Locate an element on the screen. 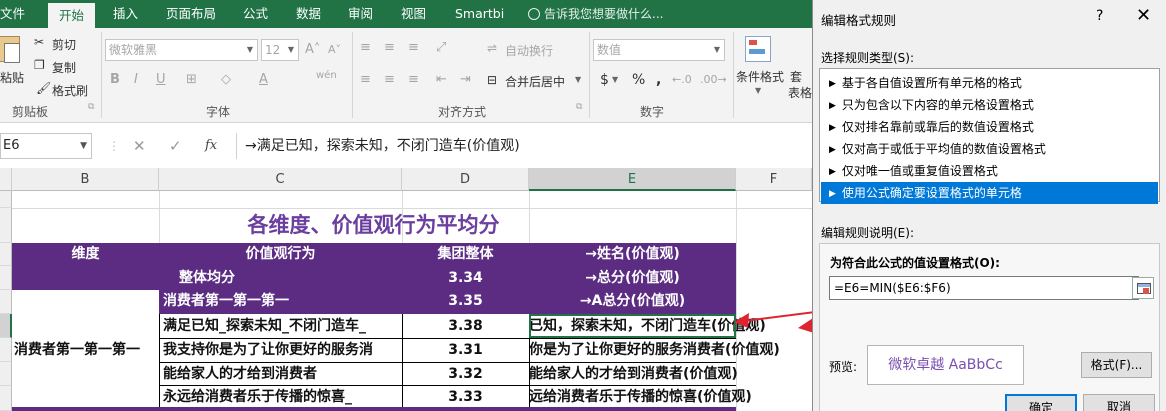  grow-font-icon: A˄ is located at coordinates (312, 49).